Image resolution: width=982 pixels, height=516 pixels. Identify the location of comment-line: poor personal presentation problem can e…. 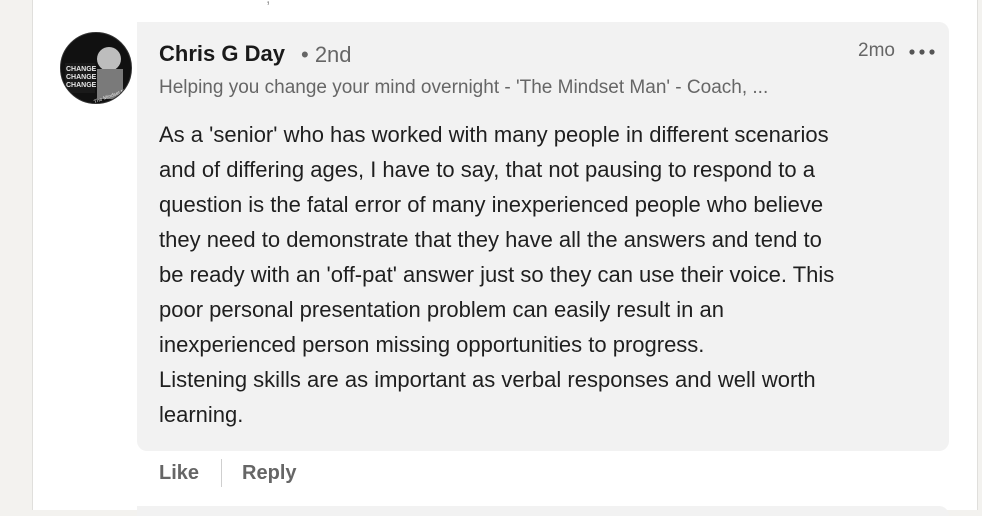
(441, 309).